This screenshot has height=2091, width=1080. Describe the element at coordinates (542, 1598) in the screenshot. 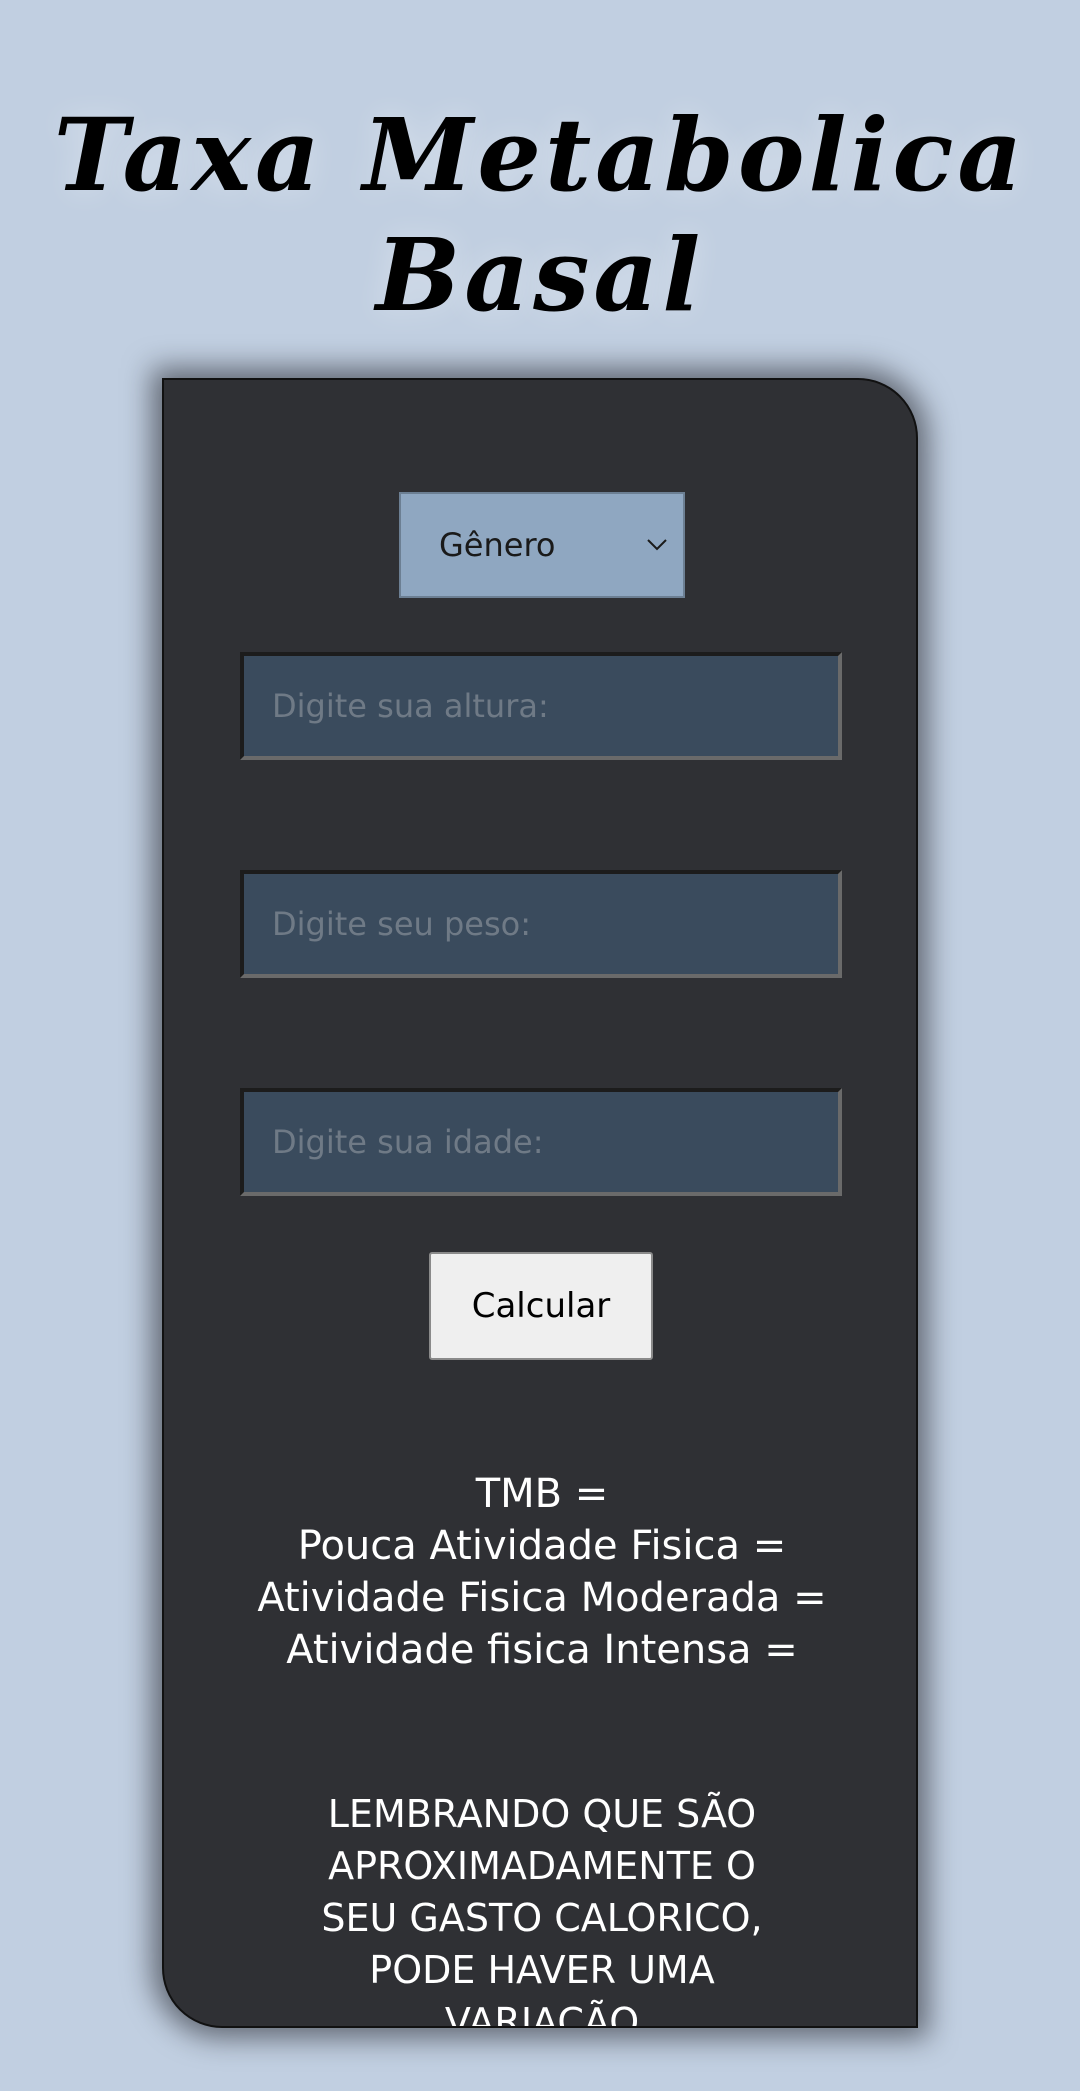

I see `result-moderate-activity: Atividade Fisica Moderada =` at that location.